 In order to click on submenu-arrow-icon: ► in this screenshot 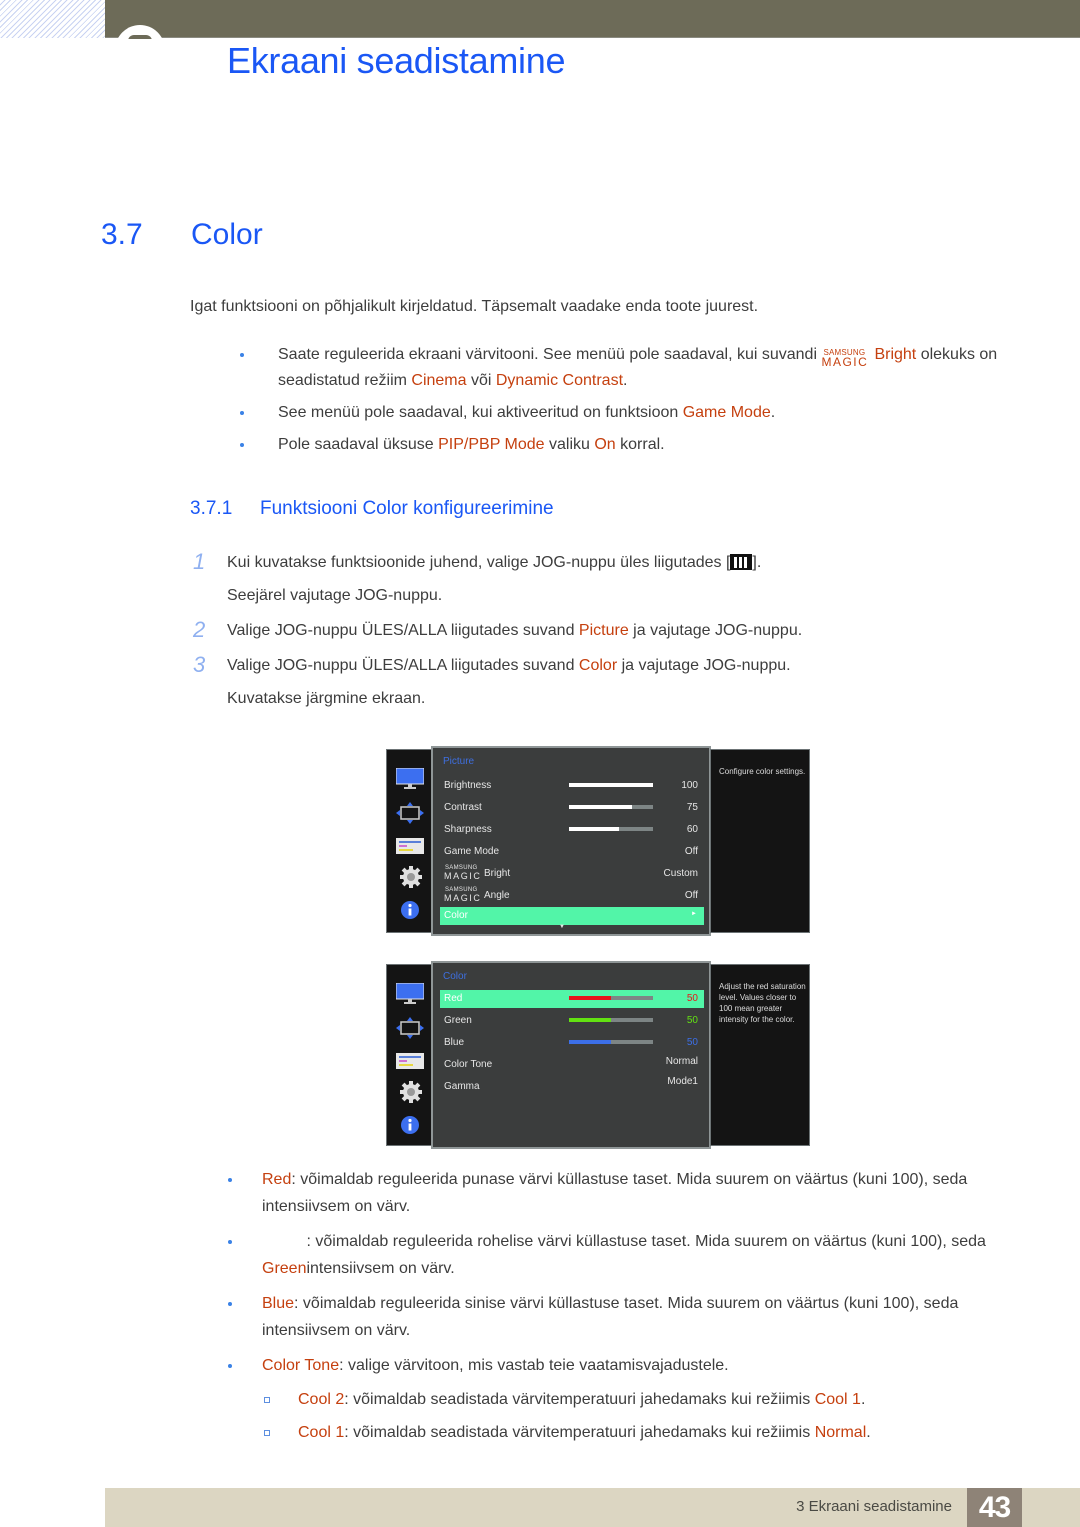, I will do `click(694, 914)`.